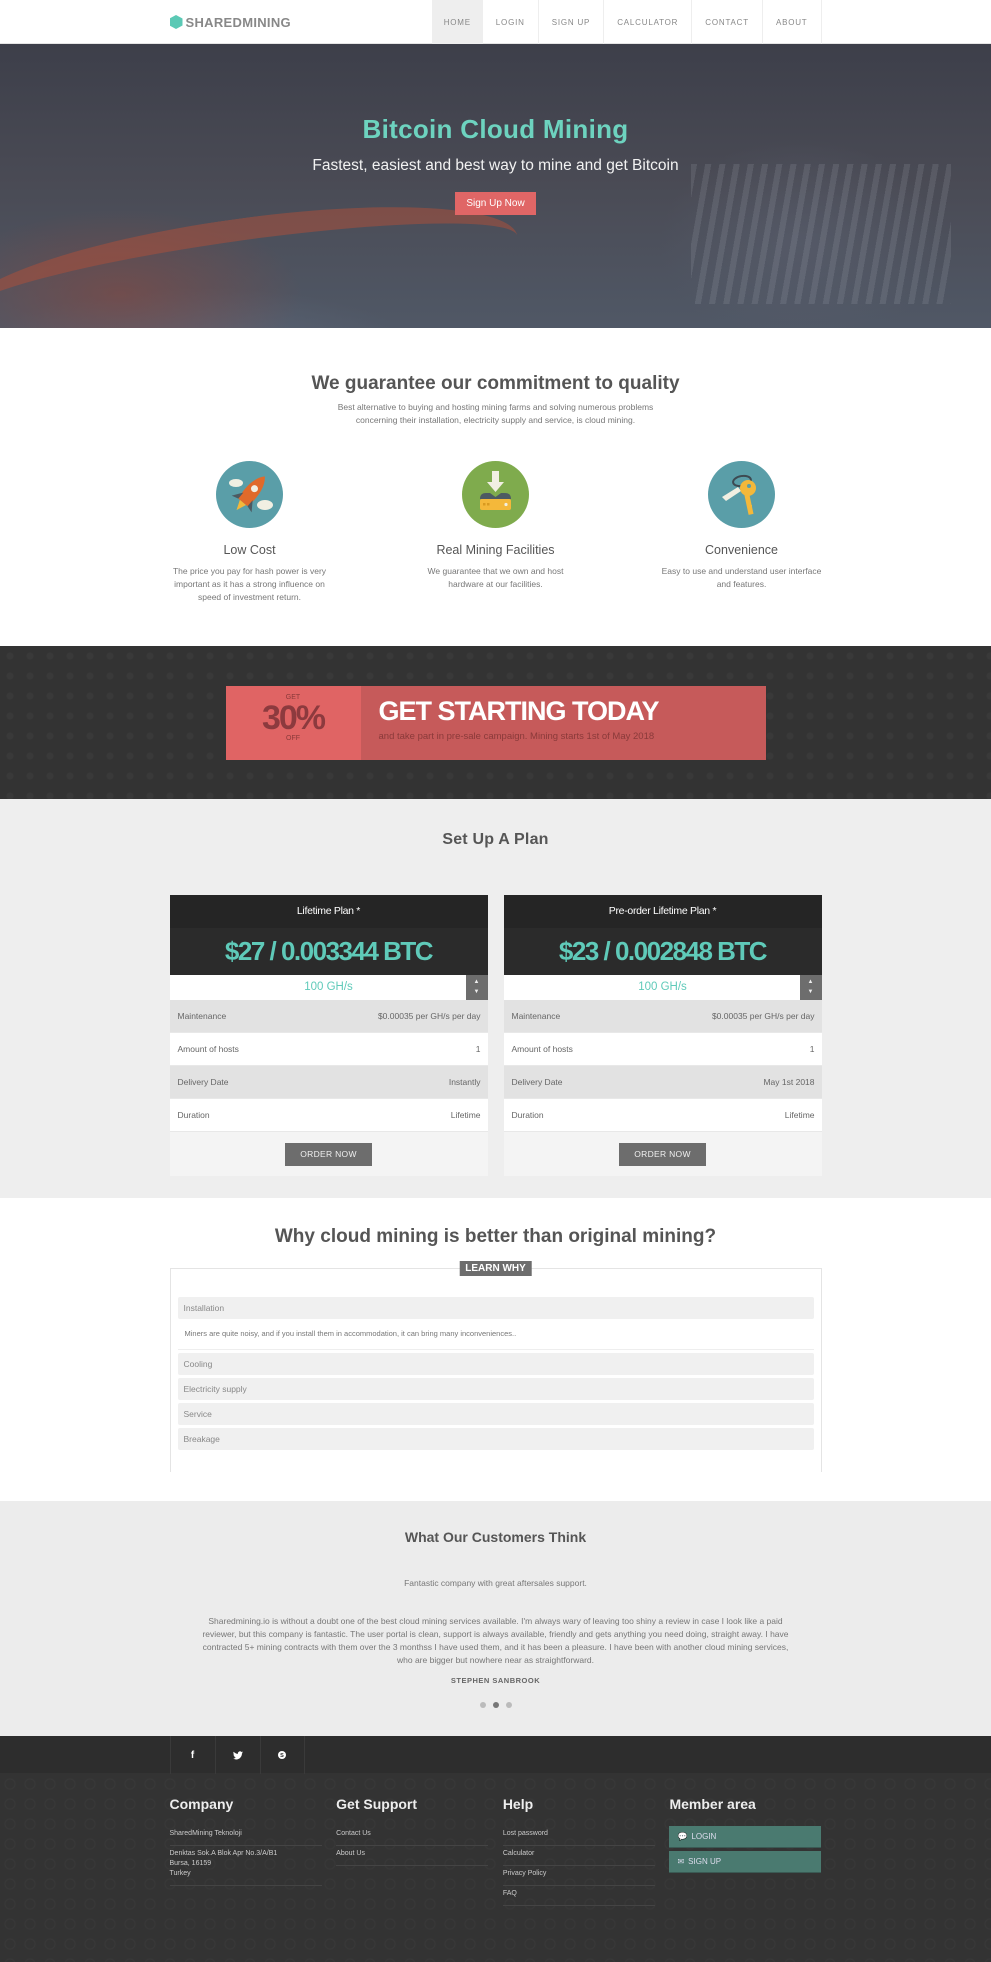 Image resolution: width=991 pixels, height=1962 pixels. What do you see at coordinates (745, 1837) in the screenshot?
I see `member-login-button: 💬 LOGIN` at bounding box center [745, 1837].